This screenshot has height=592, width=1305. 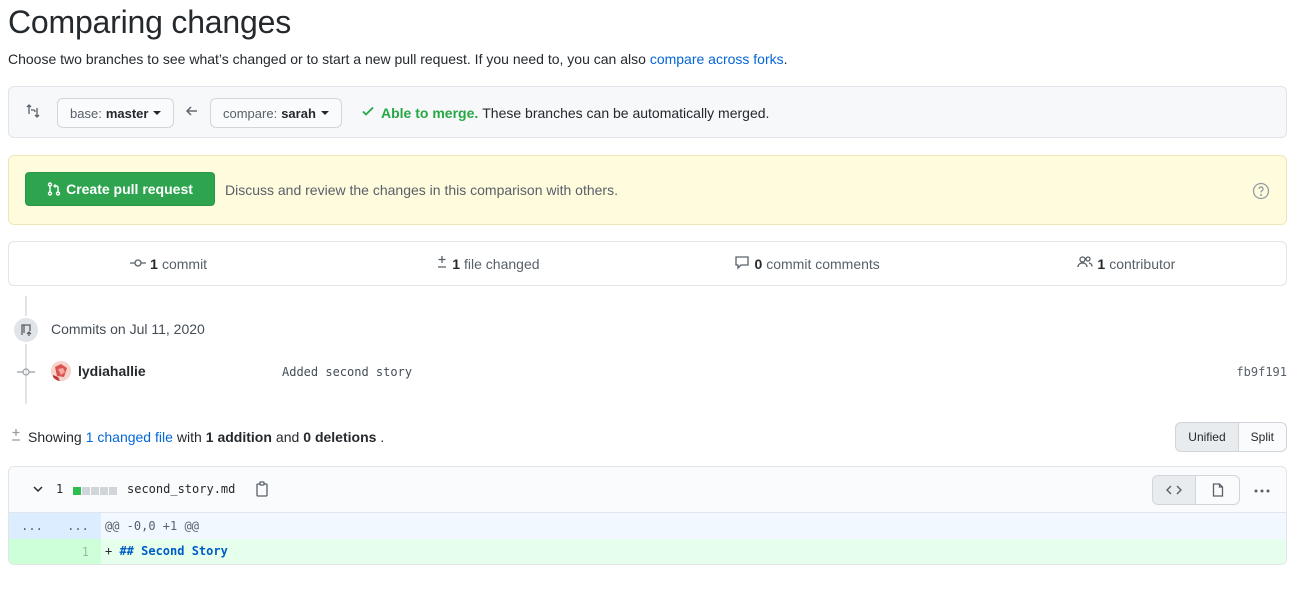 What do you see at coordinates (238, 436) in the screenshot?
I see `toc-additions: 1 addition` at bounding box center [238, 436].